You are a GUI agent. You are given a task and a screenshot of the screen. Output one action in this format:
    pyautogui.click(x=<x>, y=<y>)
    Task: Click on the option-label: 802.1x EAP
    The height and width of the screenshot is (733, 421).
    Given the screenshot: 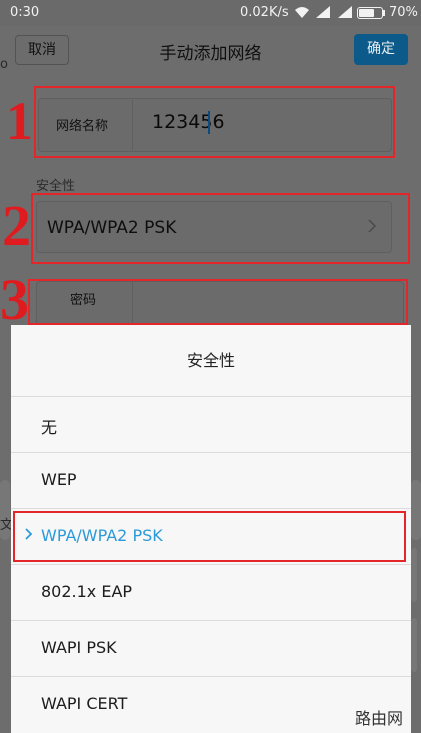 What is the action you would take?
    pyautogui.click(x=87, y=591)
    